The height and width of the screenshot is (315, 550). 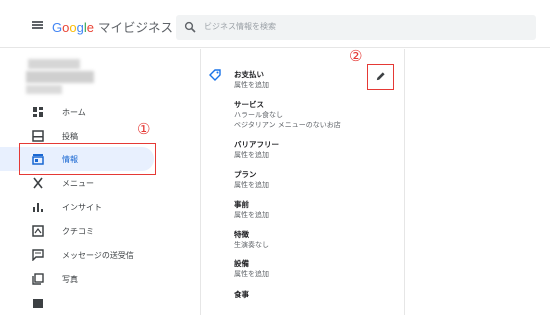 What do you see at coordinates (60, 77) in the screenshot?
I see `business-address-redacted` at bounding box center [60, 77].